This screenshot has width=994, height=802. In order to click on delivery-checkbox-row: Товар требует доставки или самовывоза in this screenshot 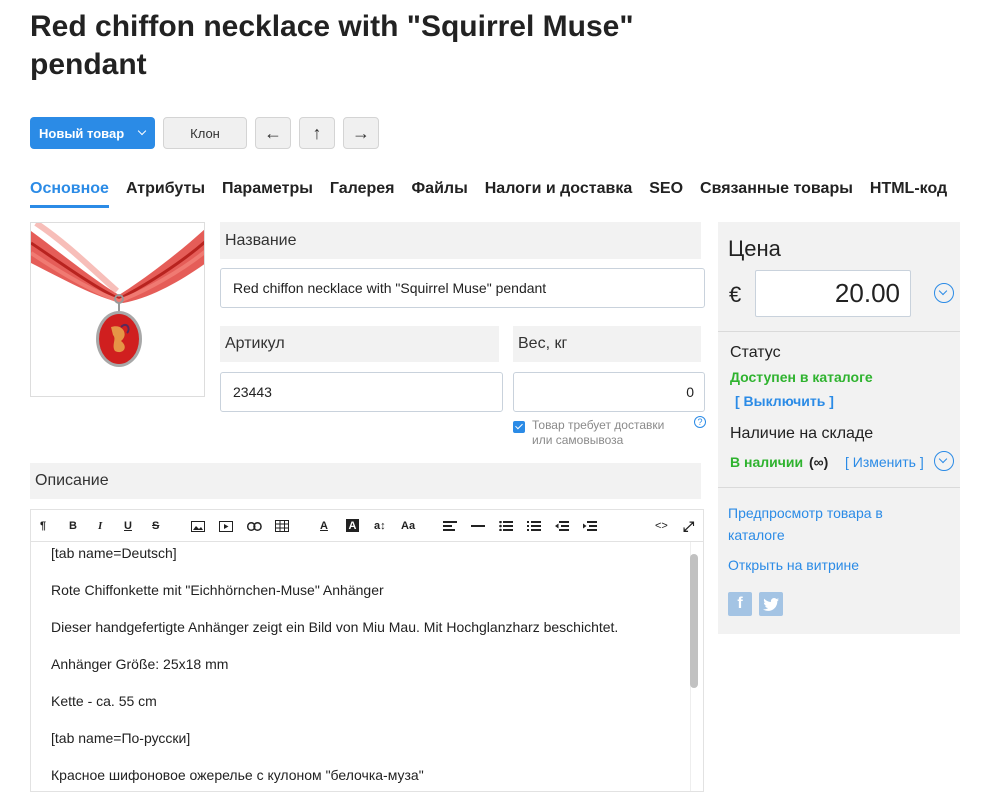, I will do `click(610, 433)`.